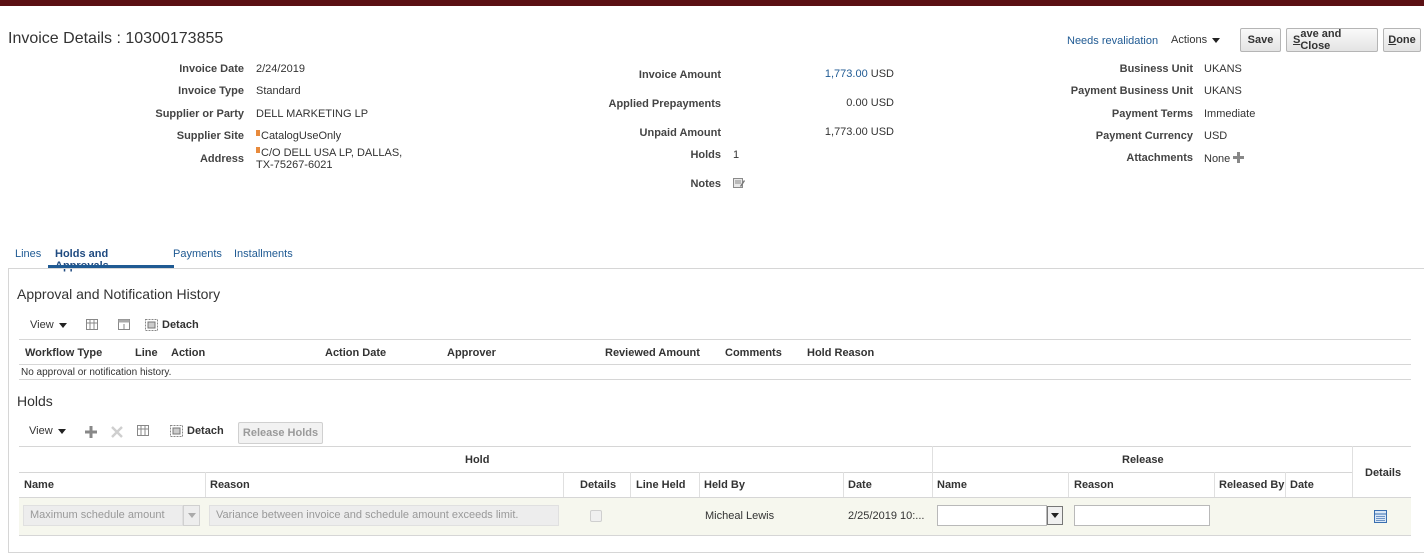 The image size is (1424, 555). I want to click on col-held-by: Held By, so click(724, 485).